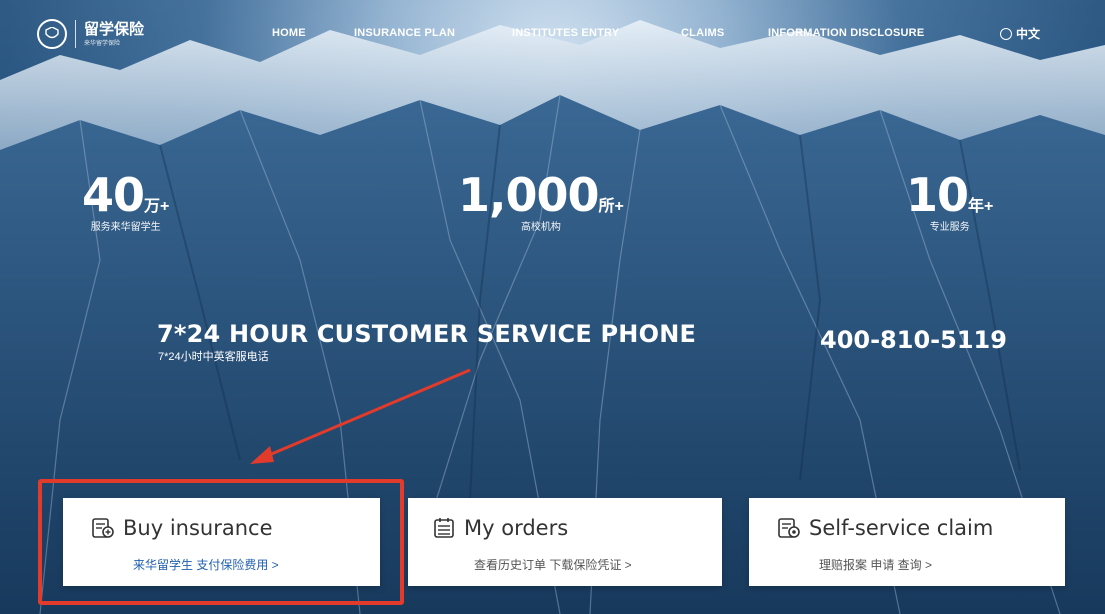 The width and height of the screenshot is (1105, 614). I want to click on stat-value: 1,000, so click(529, 195).